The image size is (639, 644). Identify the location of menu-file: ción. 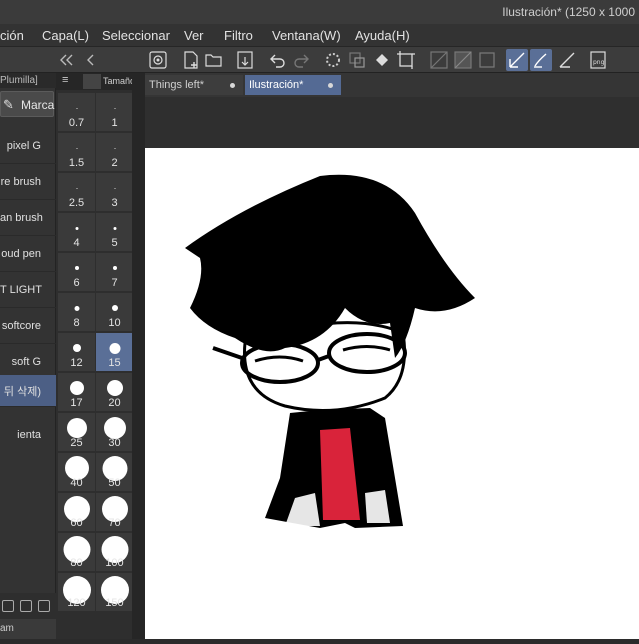
(12, 35).